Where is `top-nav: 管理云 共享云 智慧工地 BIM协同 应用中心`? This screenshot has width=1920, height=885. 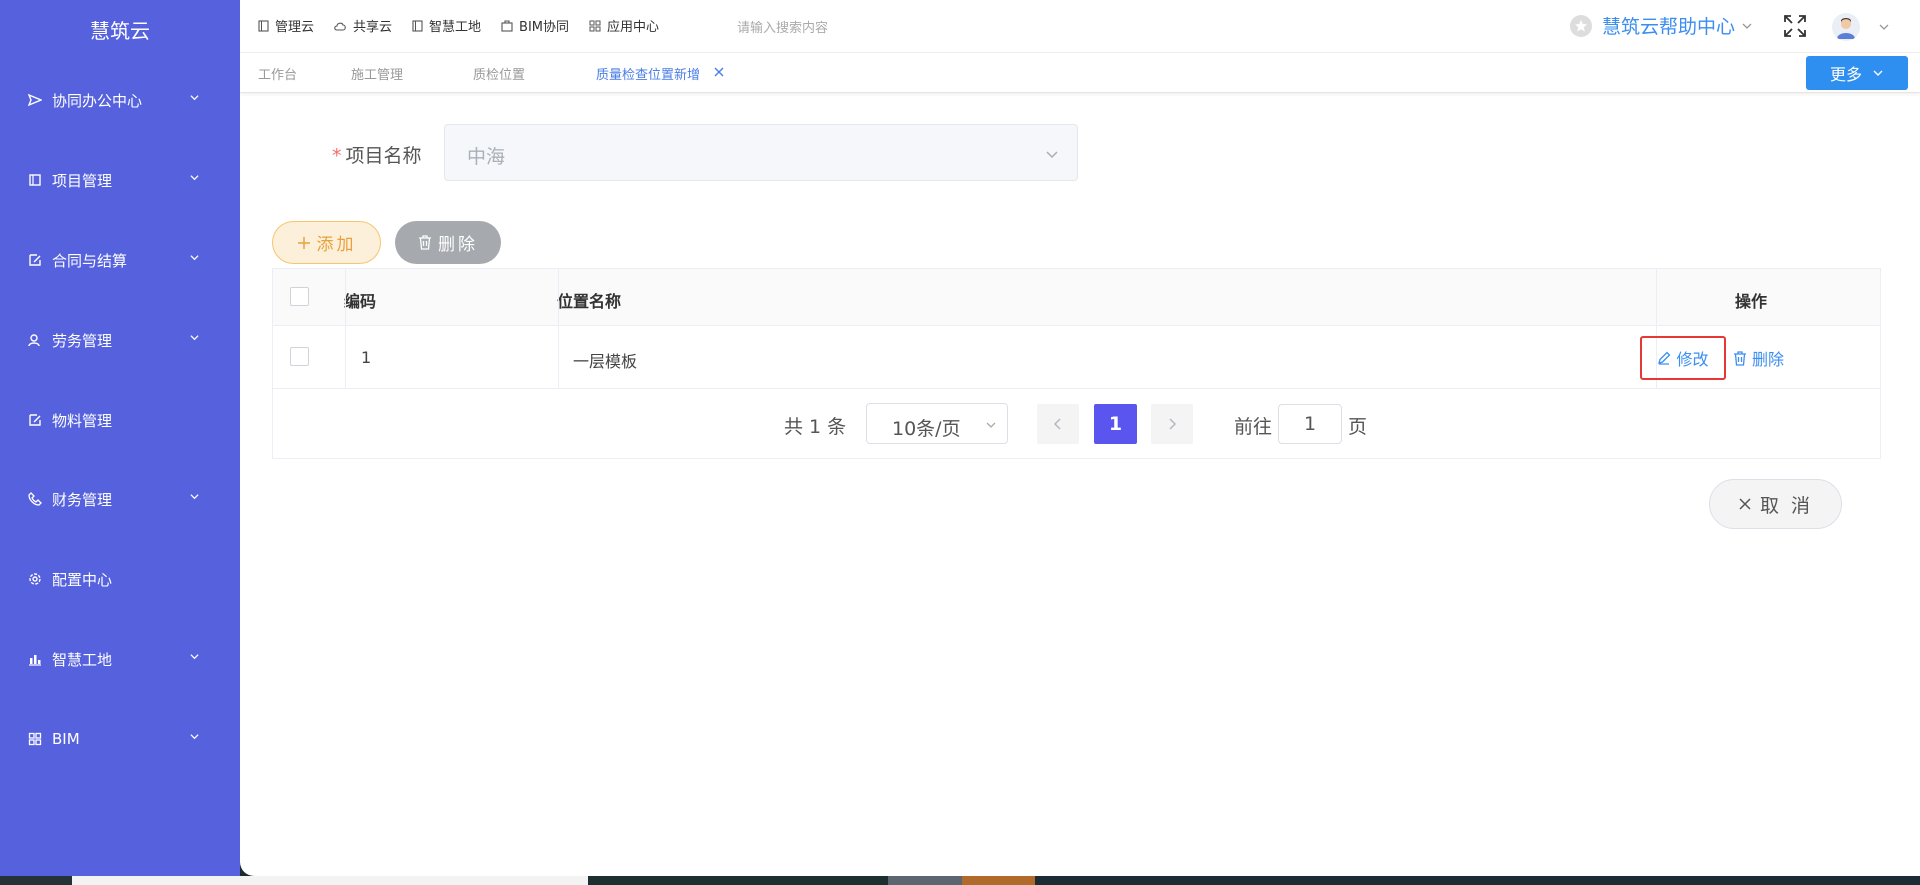 top-nav: 管理云 共享云 智慧工地 BIM协同 应用中心 is located at coordinates (468, 25).